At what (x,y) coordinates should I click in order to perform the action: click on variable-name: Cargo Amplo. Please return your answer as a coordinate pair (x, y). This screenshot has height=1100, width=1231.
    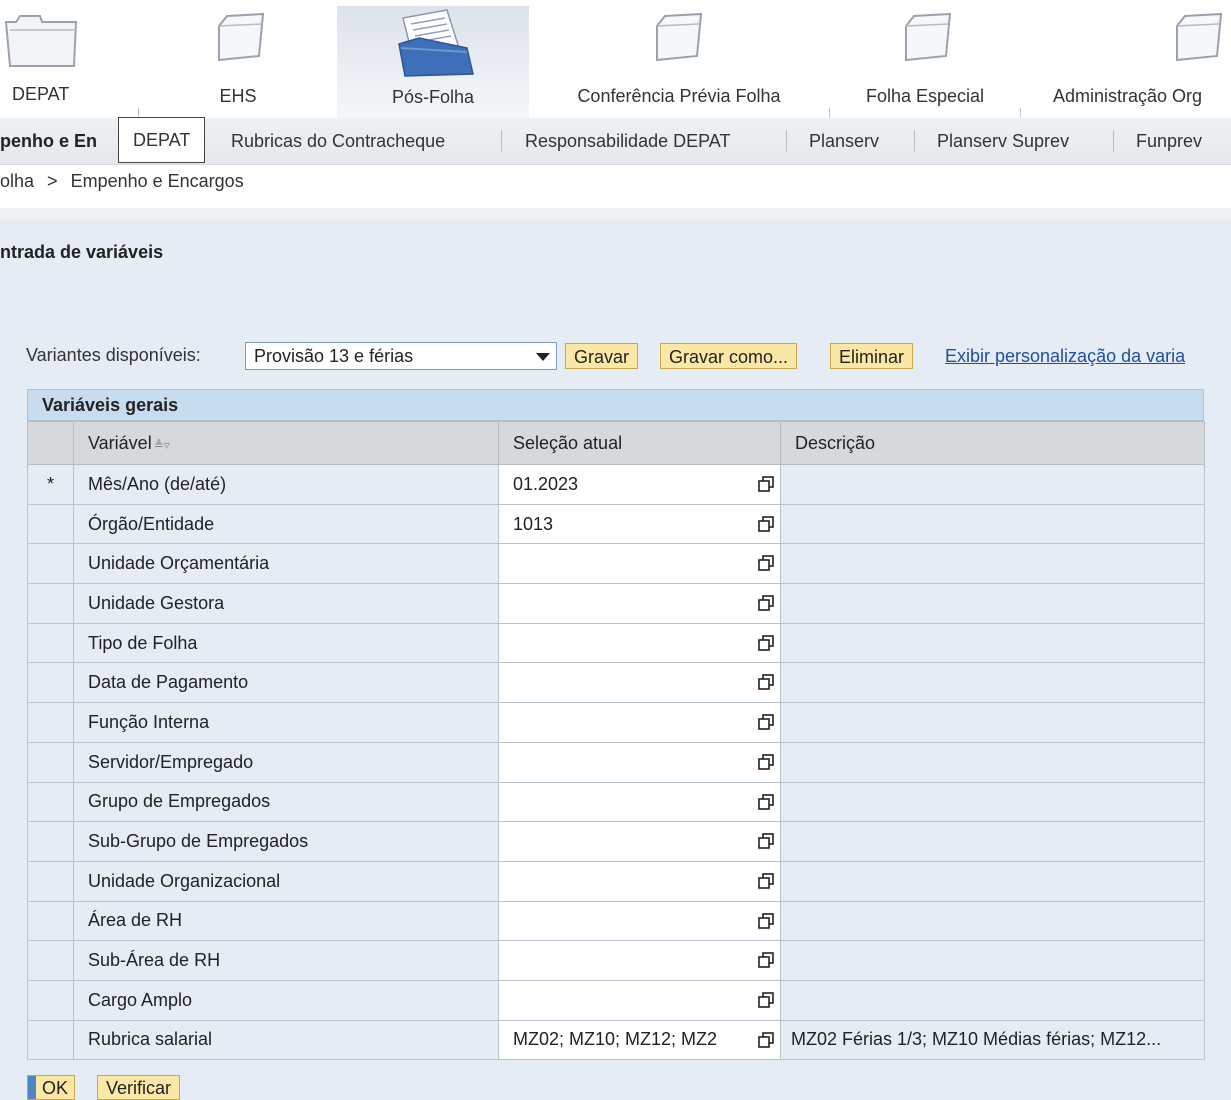
    Looking at the image, I should click on (286, 1000).